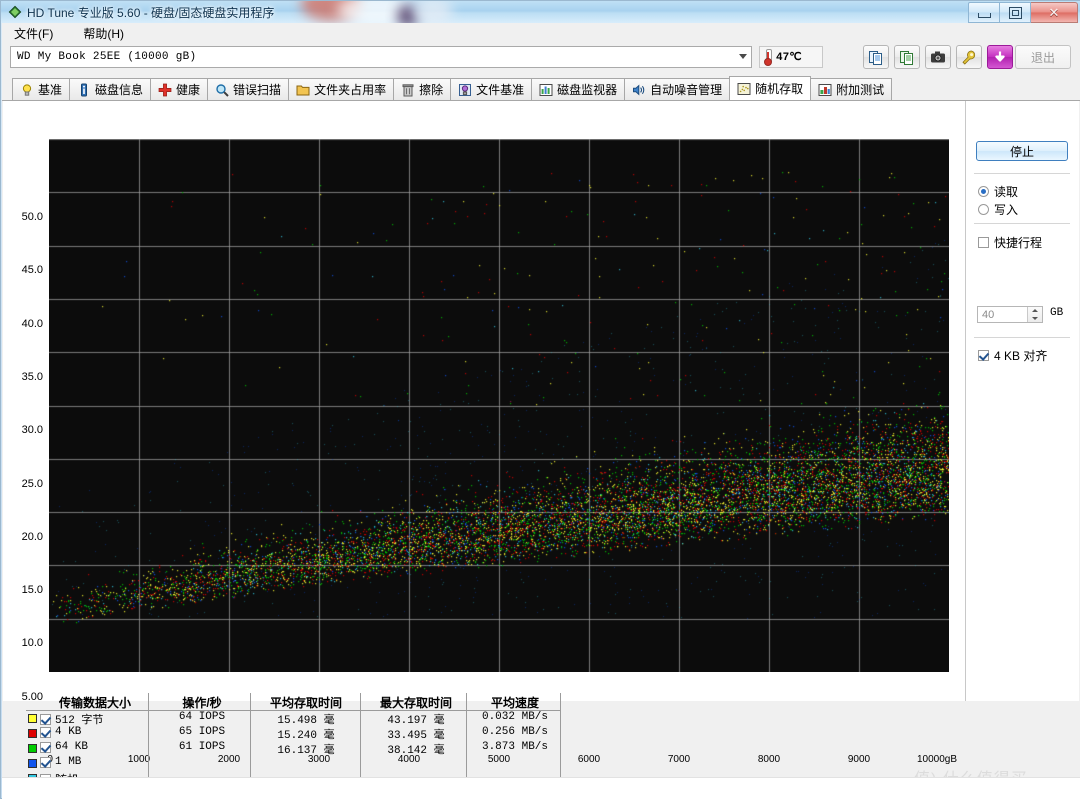 Image resolution: width=1080 pixels, height=800 pixels. Describe the element at coordinates (514, 747) in the screenshot. I see `table-cell-speed: 3.873 MB/s` at that location.